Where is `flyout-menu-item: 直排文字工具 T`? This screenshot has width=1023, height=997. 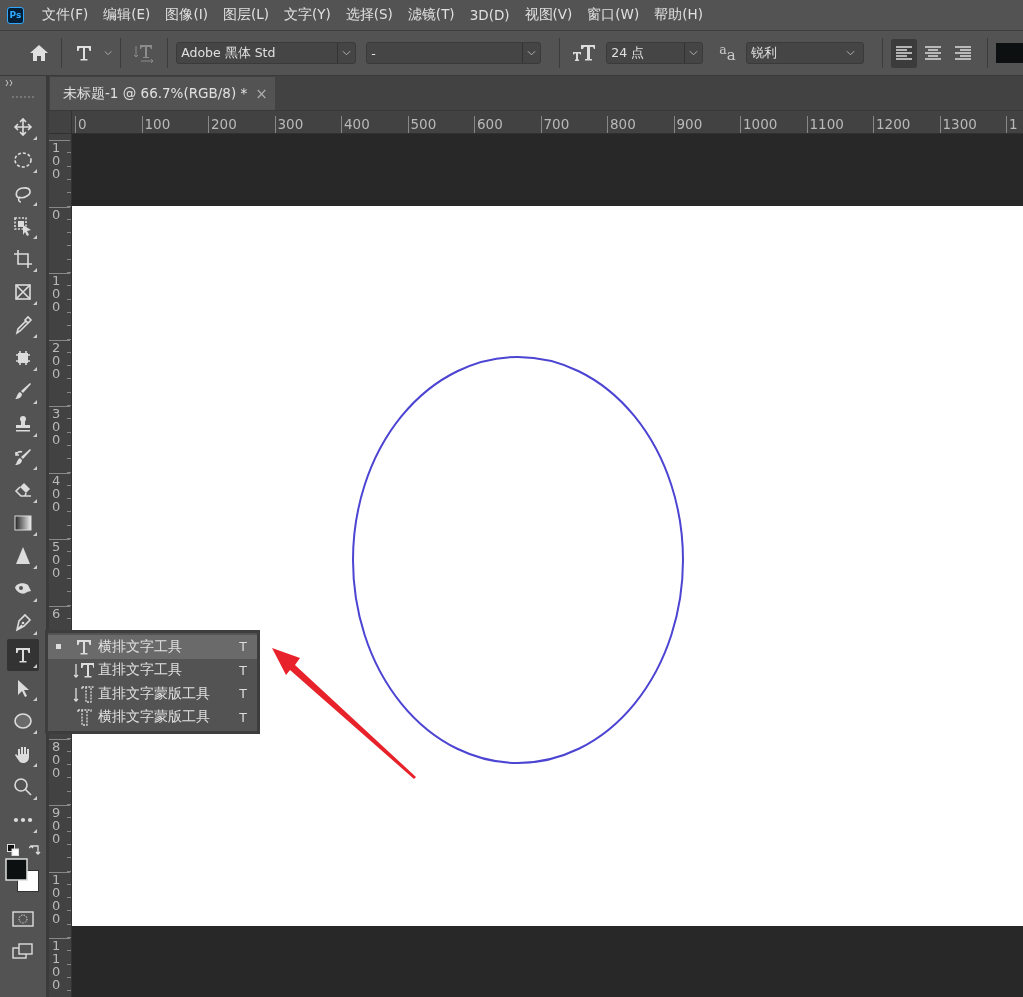
flyout-menu-item: 直排文字工具 T is located at coordinates (152, 670).